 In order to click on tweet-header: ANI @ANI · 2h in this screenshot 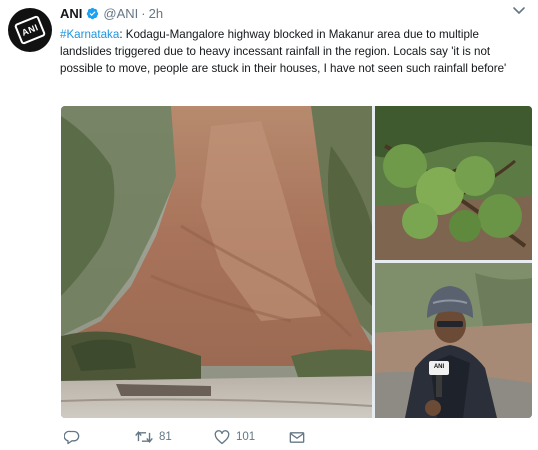, I will do `click(111, 13)`.